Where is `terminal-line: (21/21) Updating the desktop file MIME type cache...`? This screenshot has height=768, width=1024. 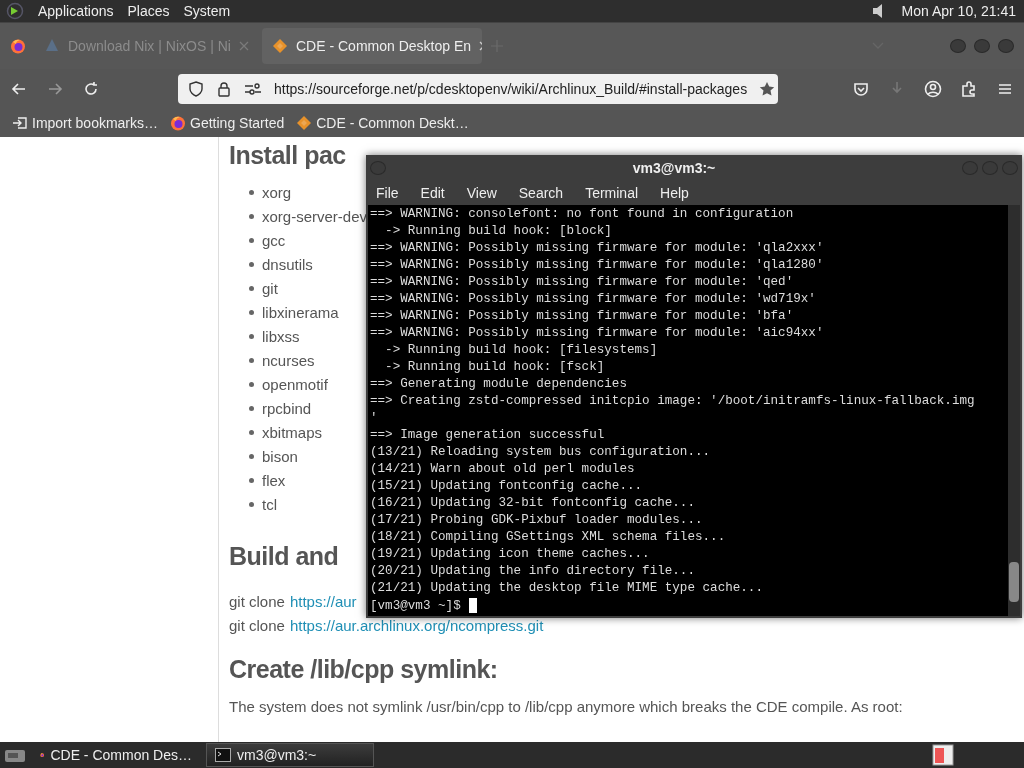 terminal-line: (21/21) Updating the desktop file MIME type cache... is located at coordinates (567, 588).